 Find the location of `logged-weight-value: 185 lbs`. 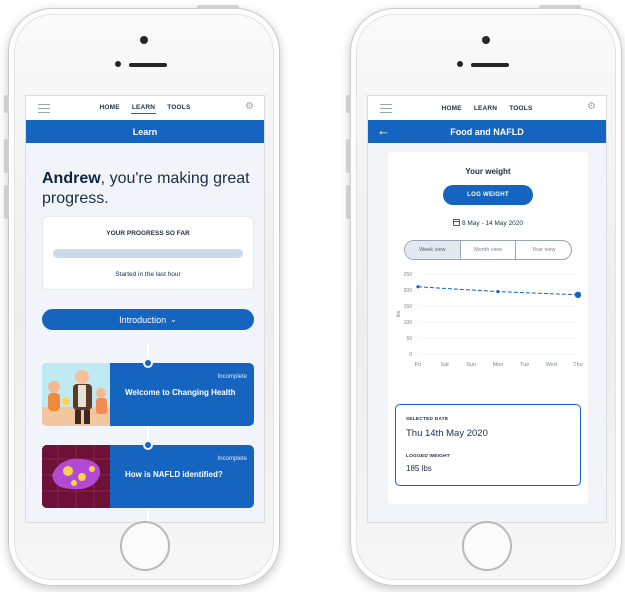

logged-weight-value: 185 lbs is located at coordinates (419, 468).